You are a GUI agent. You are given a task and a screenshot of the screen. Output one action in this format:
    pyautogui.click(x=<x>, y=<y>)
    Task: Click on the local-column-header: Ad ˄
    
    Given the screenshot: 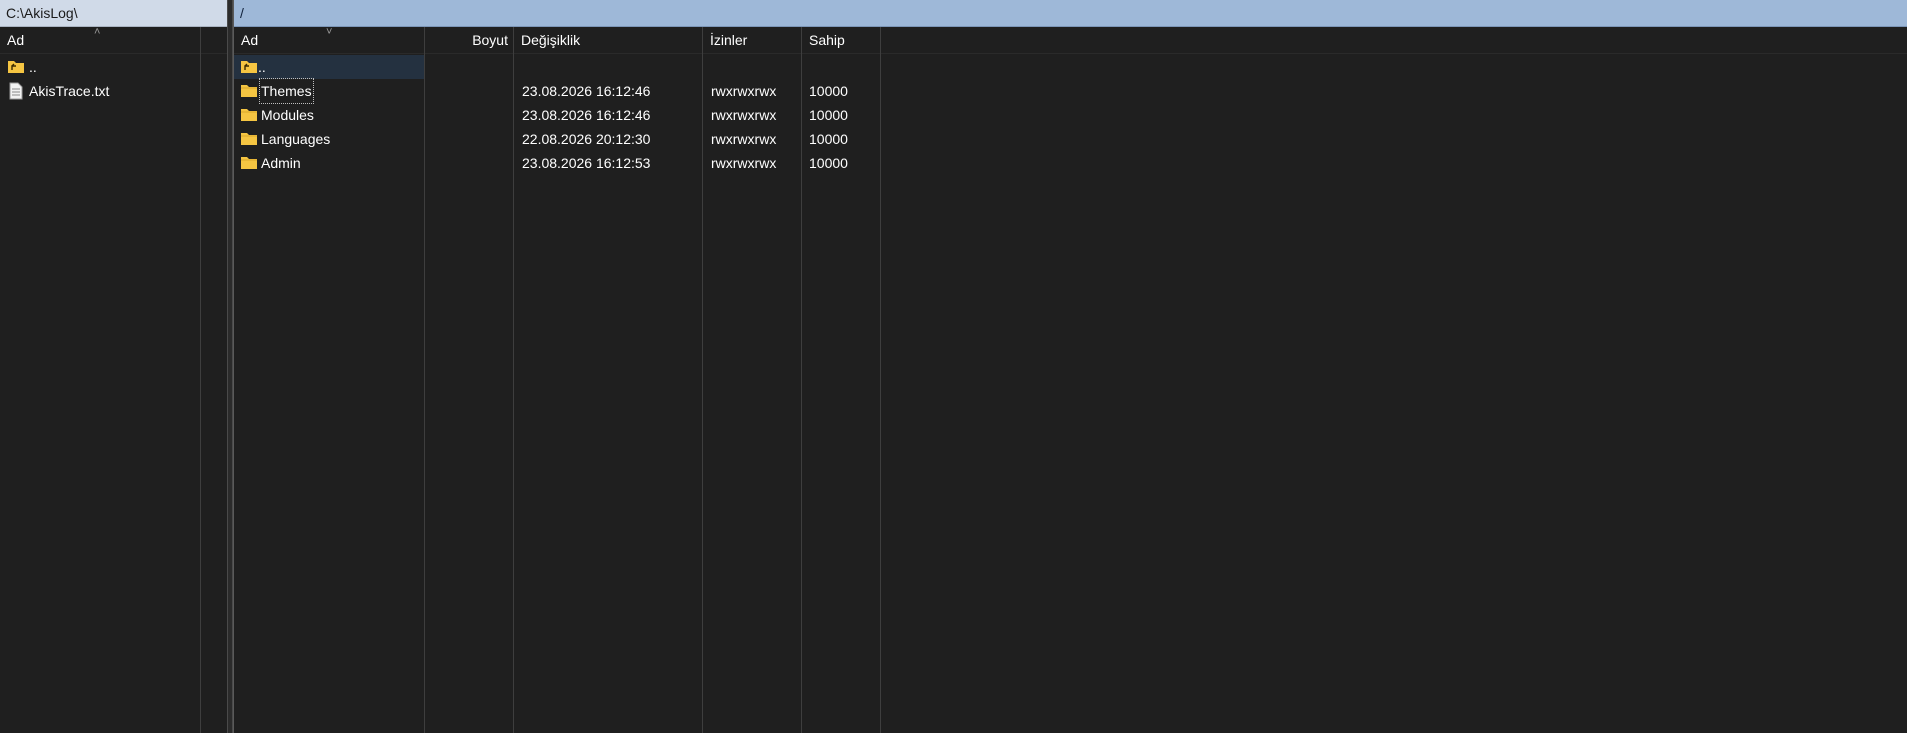 What is the action you would take?
    pyautogui.click(x=113, y=40)
    